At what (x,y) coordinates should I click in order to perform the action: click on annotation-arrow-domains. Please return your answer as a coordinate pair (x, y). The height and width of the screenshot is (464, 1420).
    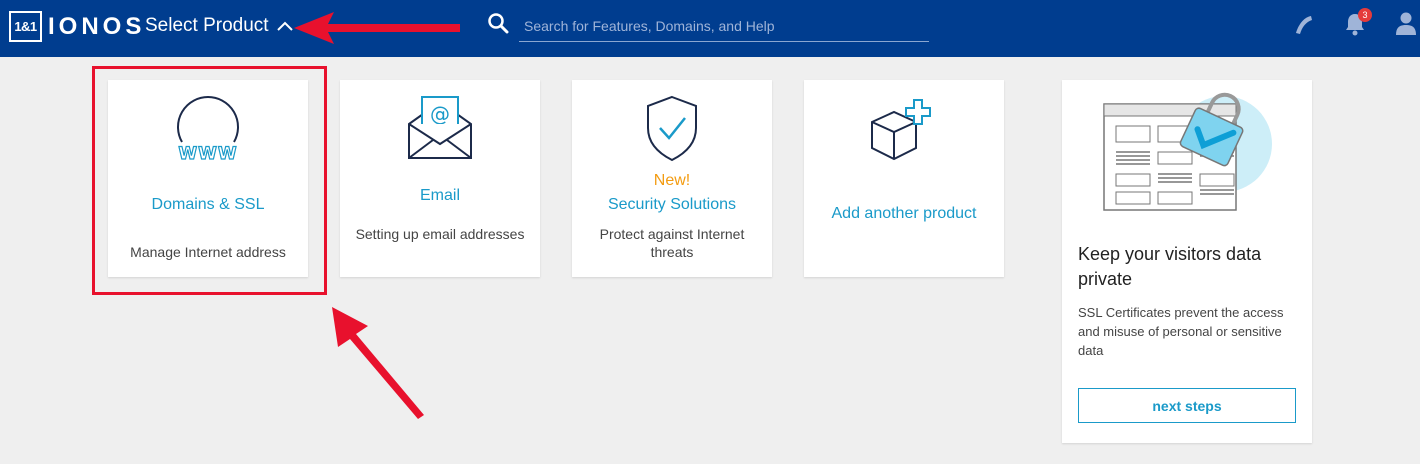
    Looking at the image, I should click on (378, 363).